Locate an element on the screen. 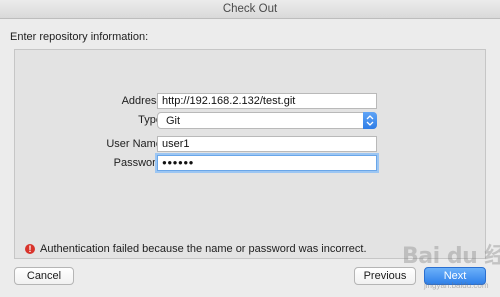  password-field: ●●●●●● is located at coordinates (267, 163).